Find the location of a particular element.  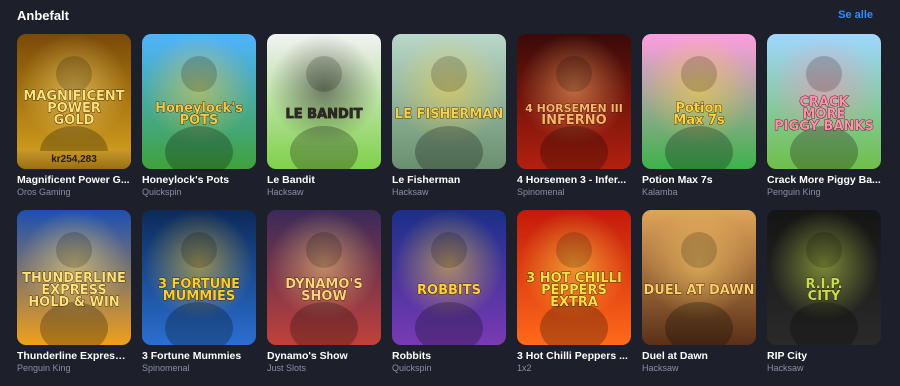

game-card: Honeylock's POTS Honeylock's Pots Quickspin is located at coordinates (199, 116).